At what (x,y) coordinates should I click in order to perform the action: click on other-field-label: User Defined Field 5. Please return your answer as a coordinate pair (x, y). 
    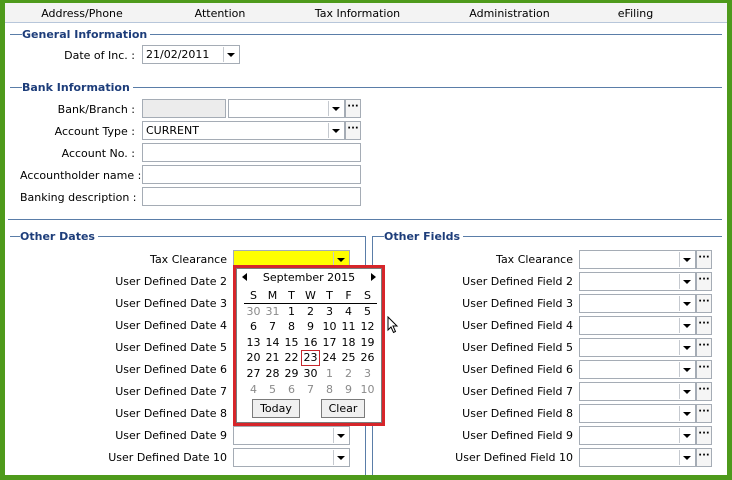
    Looking at the image, I should click on (517, 347).